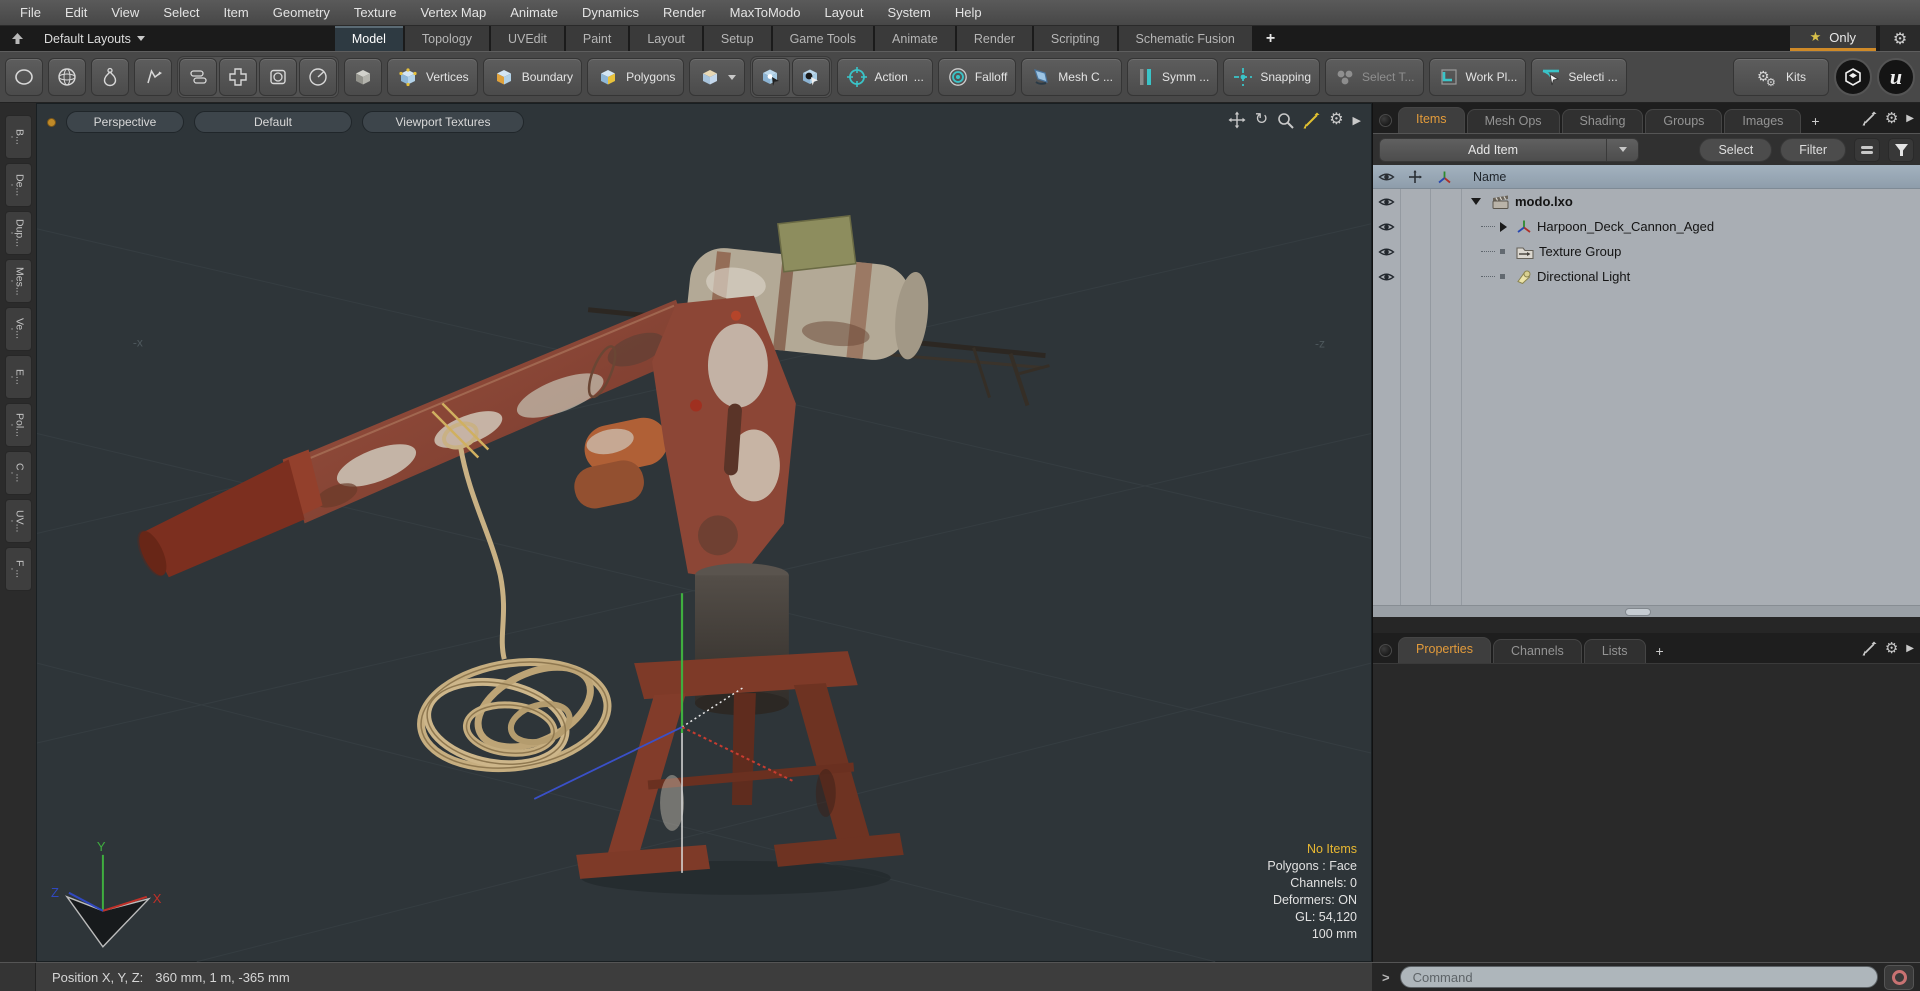 The width and height of the screenshot is (1920, 991). Describe the element at coordinates (1684, 121) in the screenshot. I see `tab-groups: Groups` at that location.